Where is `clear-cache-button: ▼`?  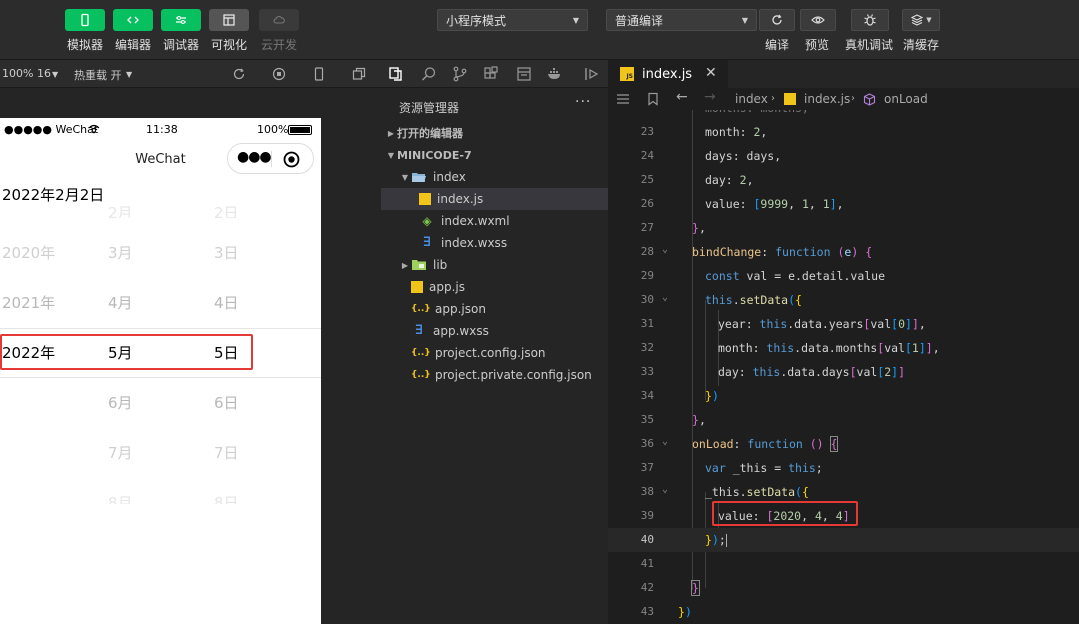 clear-cache-button: ▼ is located at coordinates (921, 20).